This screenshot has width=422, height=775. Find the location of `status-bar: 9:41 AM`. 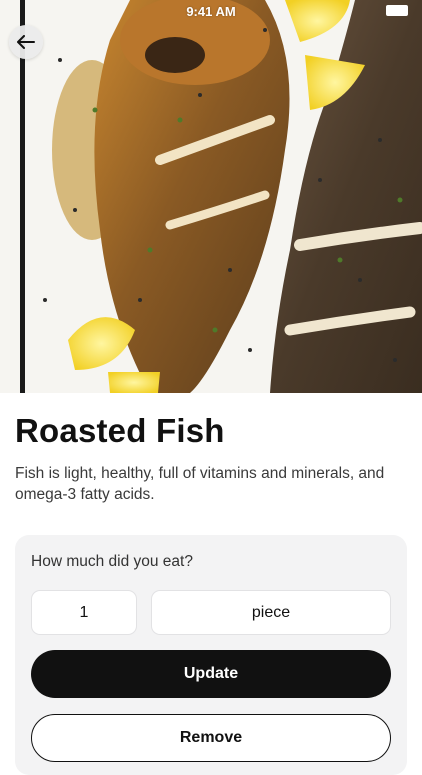

status-bar: 9:41 AM is located at coordinates (211, 11).